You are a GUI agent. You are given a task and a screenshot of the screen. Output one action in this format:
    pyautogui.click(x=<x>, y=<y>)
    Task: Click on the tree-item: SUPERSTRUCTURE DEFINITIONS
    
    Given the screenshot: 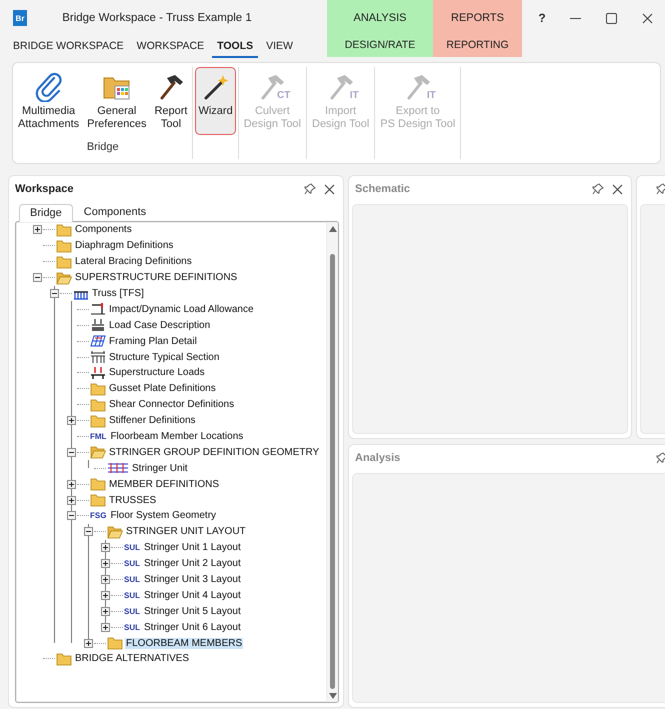 What is the action you would take?
    pyautogui.click(x=156, y=278)
    